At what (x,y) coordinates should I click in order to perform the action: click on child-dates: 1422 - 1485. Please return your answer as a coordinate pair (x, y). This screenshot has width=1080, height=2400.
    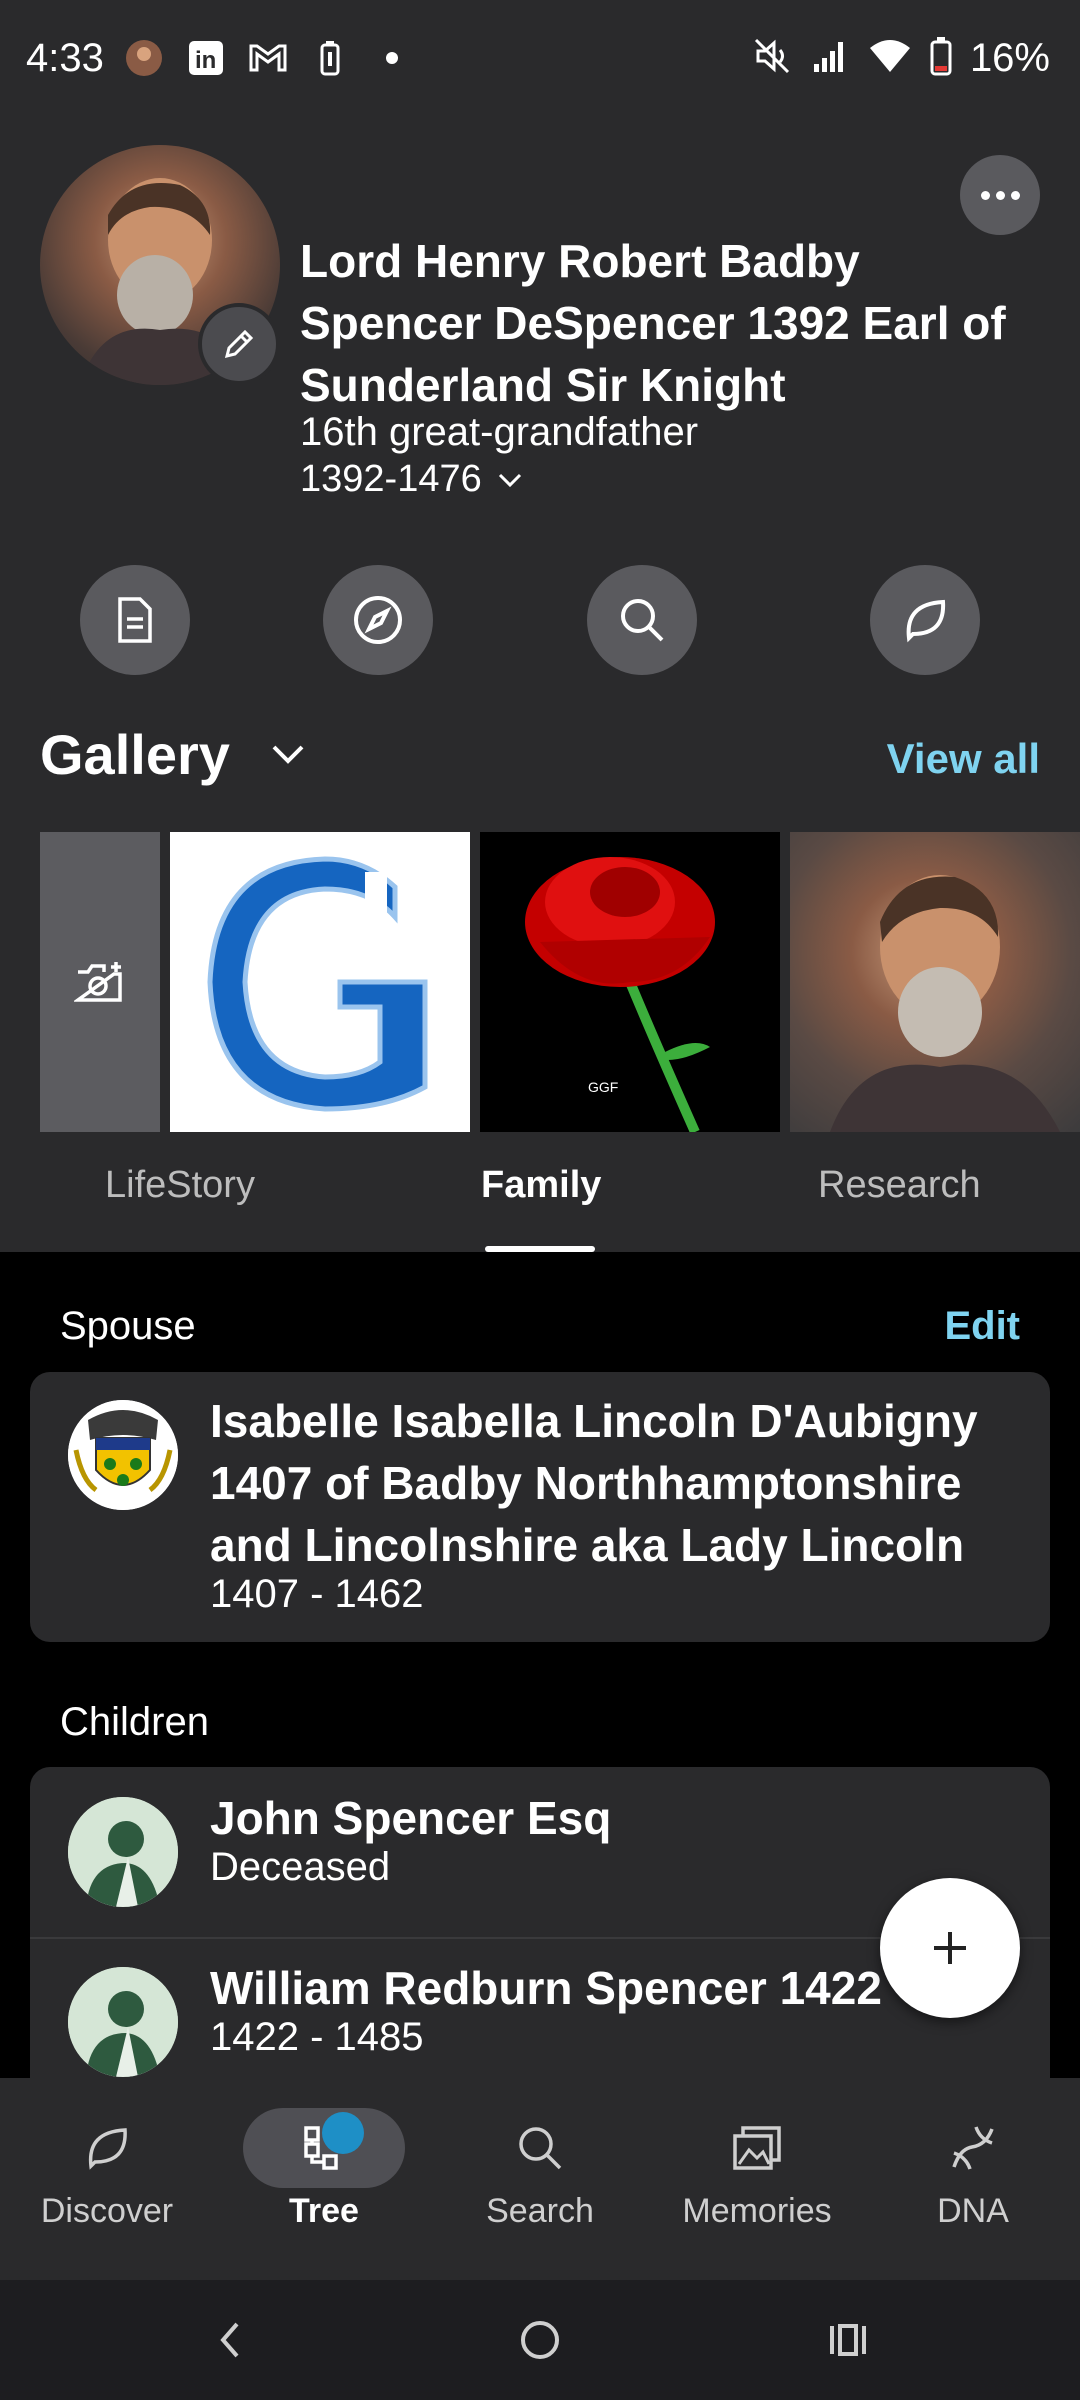
    Looking at the image, I should click on (317, 2037).